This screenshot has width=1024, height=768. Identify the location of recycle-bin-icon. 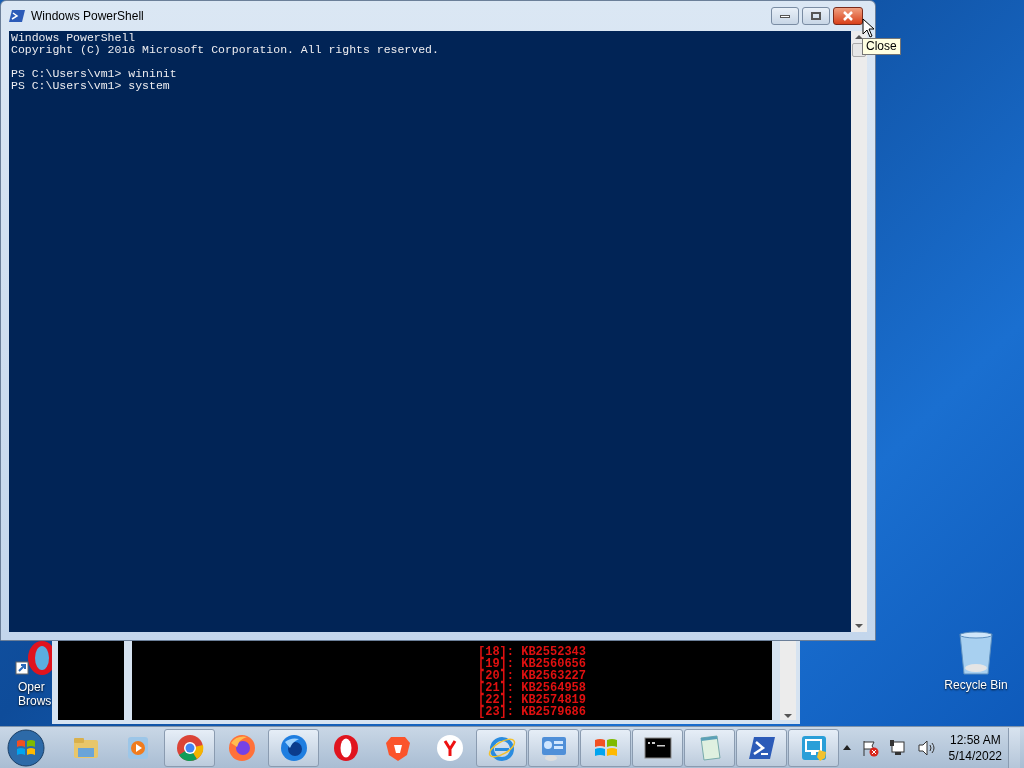
(976, 654).